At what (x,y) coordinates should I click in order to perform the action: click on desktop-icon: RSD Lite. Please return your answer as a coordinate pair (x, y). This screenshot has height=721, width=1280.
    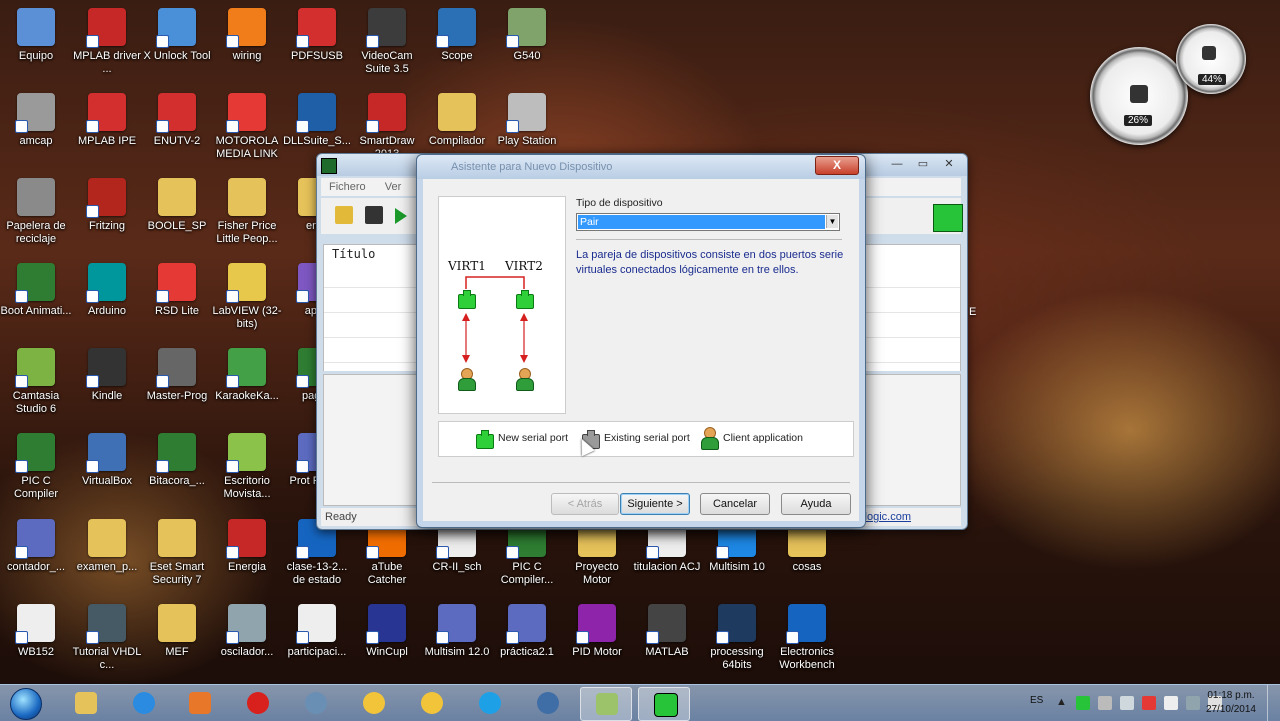
    Looking at the image, I should click on (177, 290).